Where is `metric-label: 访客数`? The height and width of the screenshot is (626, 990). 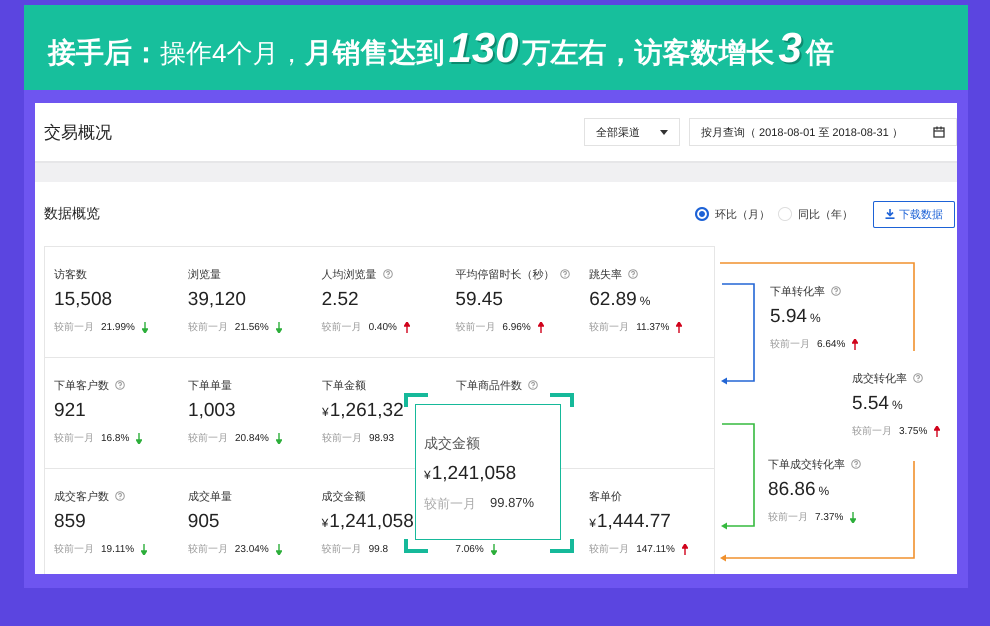 metric-label: 访客数 is located at coordinates (70, 275).